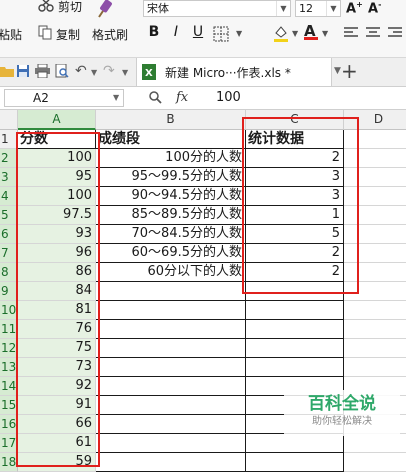 The image size is (406, 472). What do you see at coordinates (281, 34) in the screenshot?
I see `fill-color-icon` at bounding box center [281, 34].